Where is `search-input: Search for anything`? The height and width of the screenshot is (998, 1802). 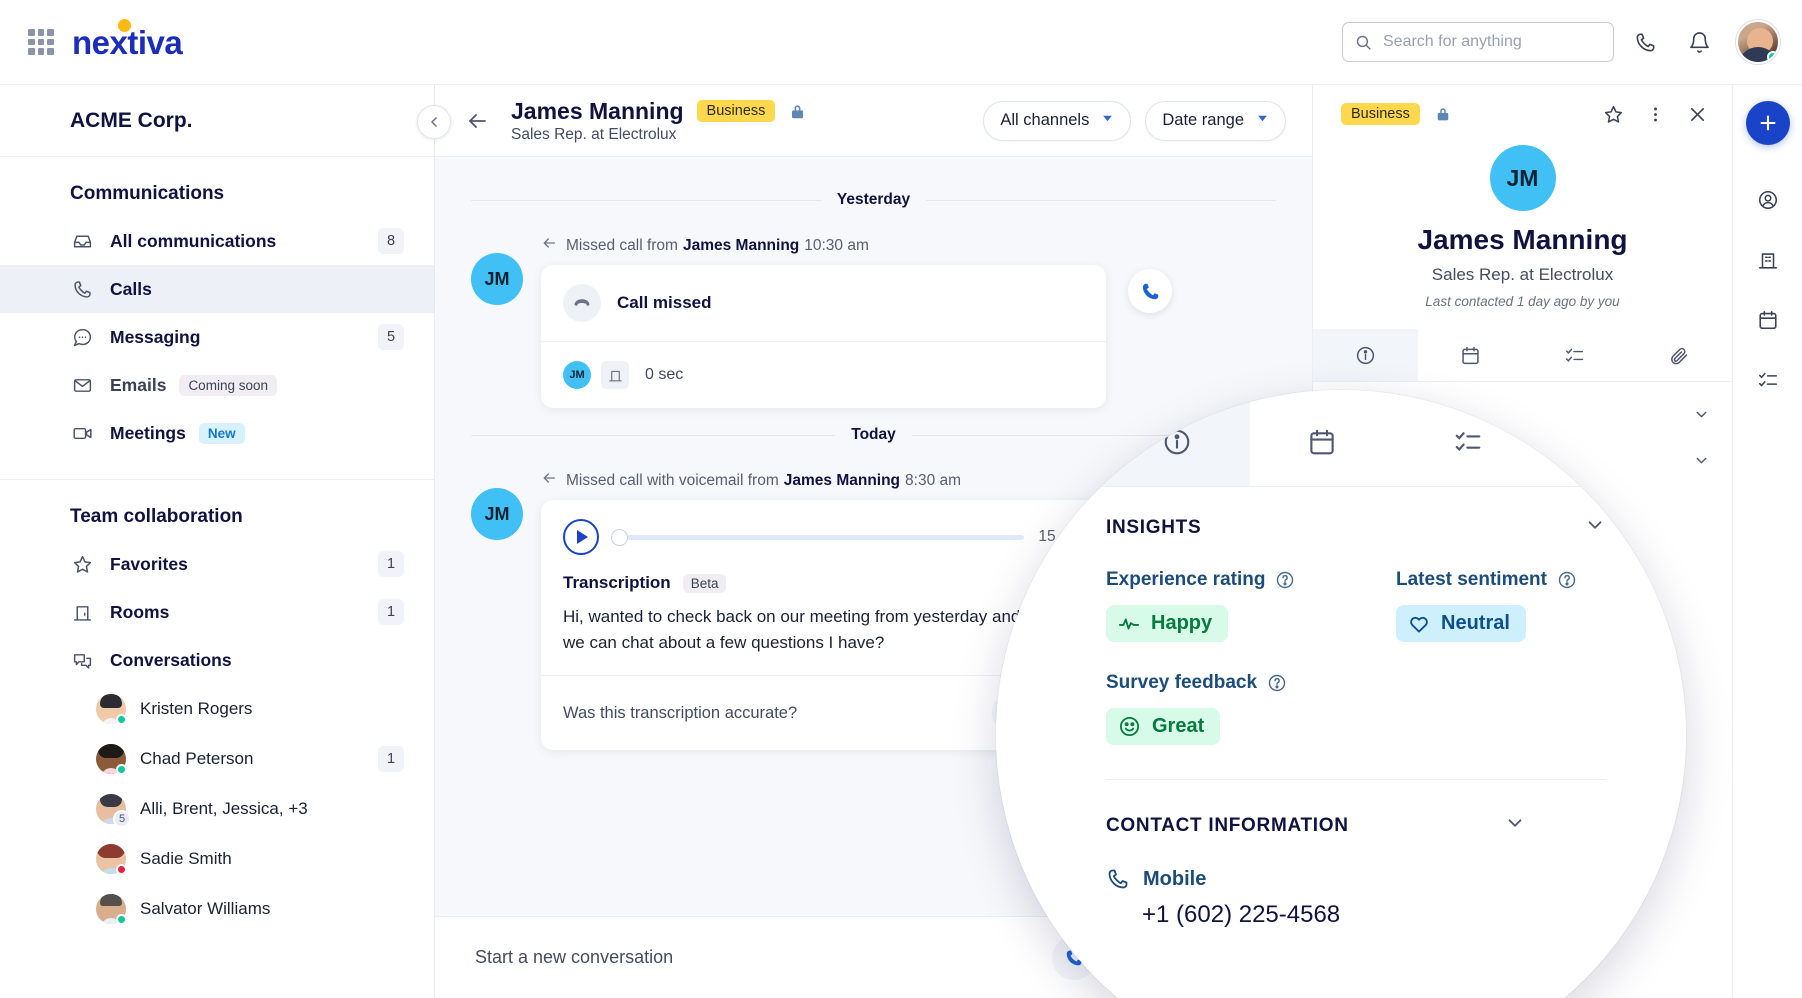 search-input: Search for anything is located at coordinates (1478, 42).